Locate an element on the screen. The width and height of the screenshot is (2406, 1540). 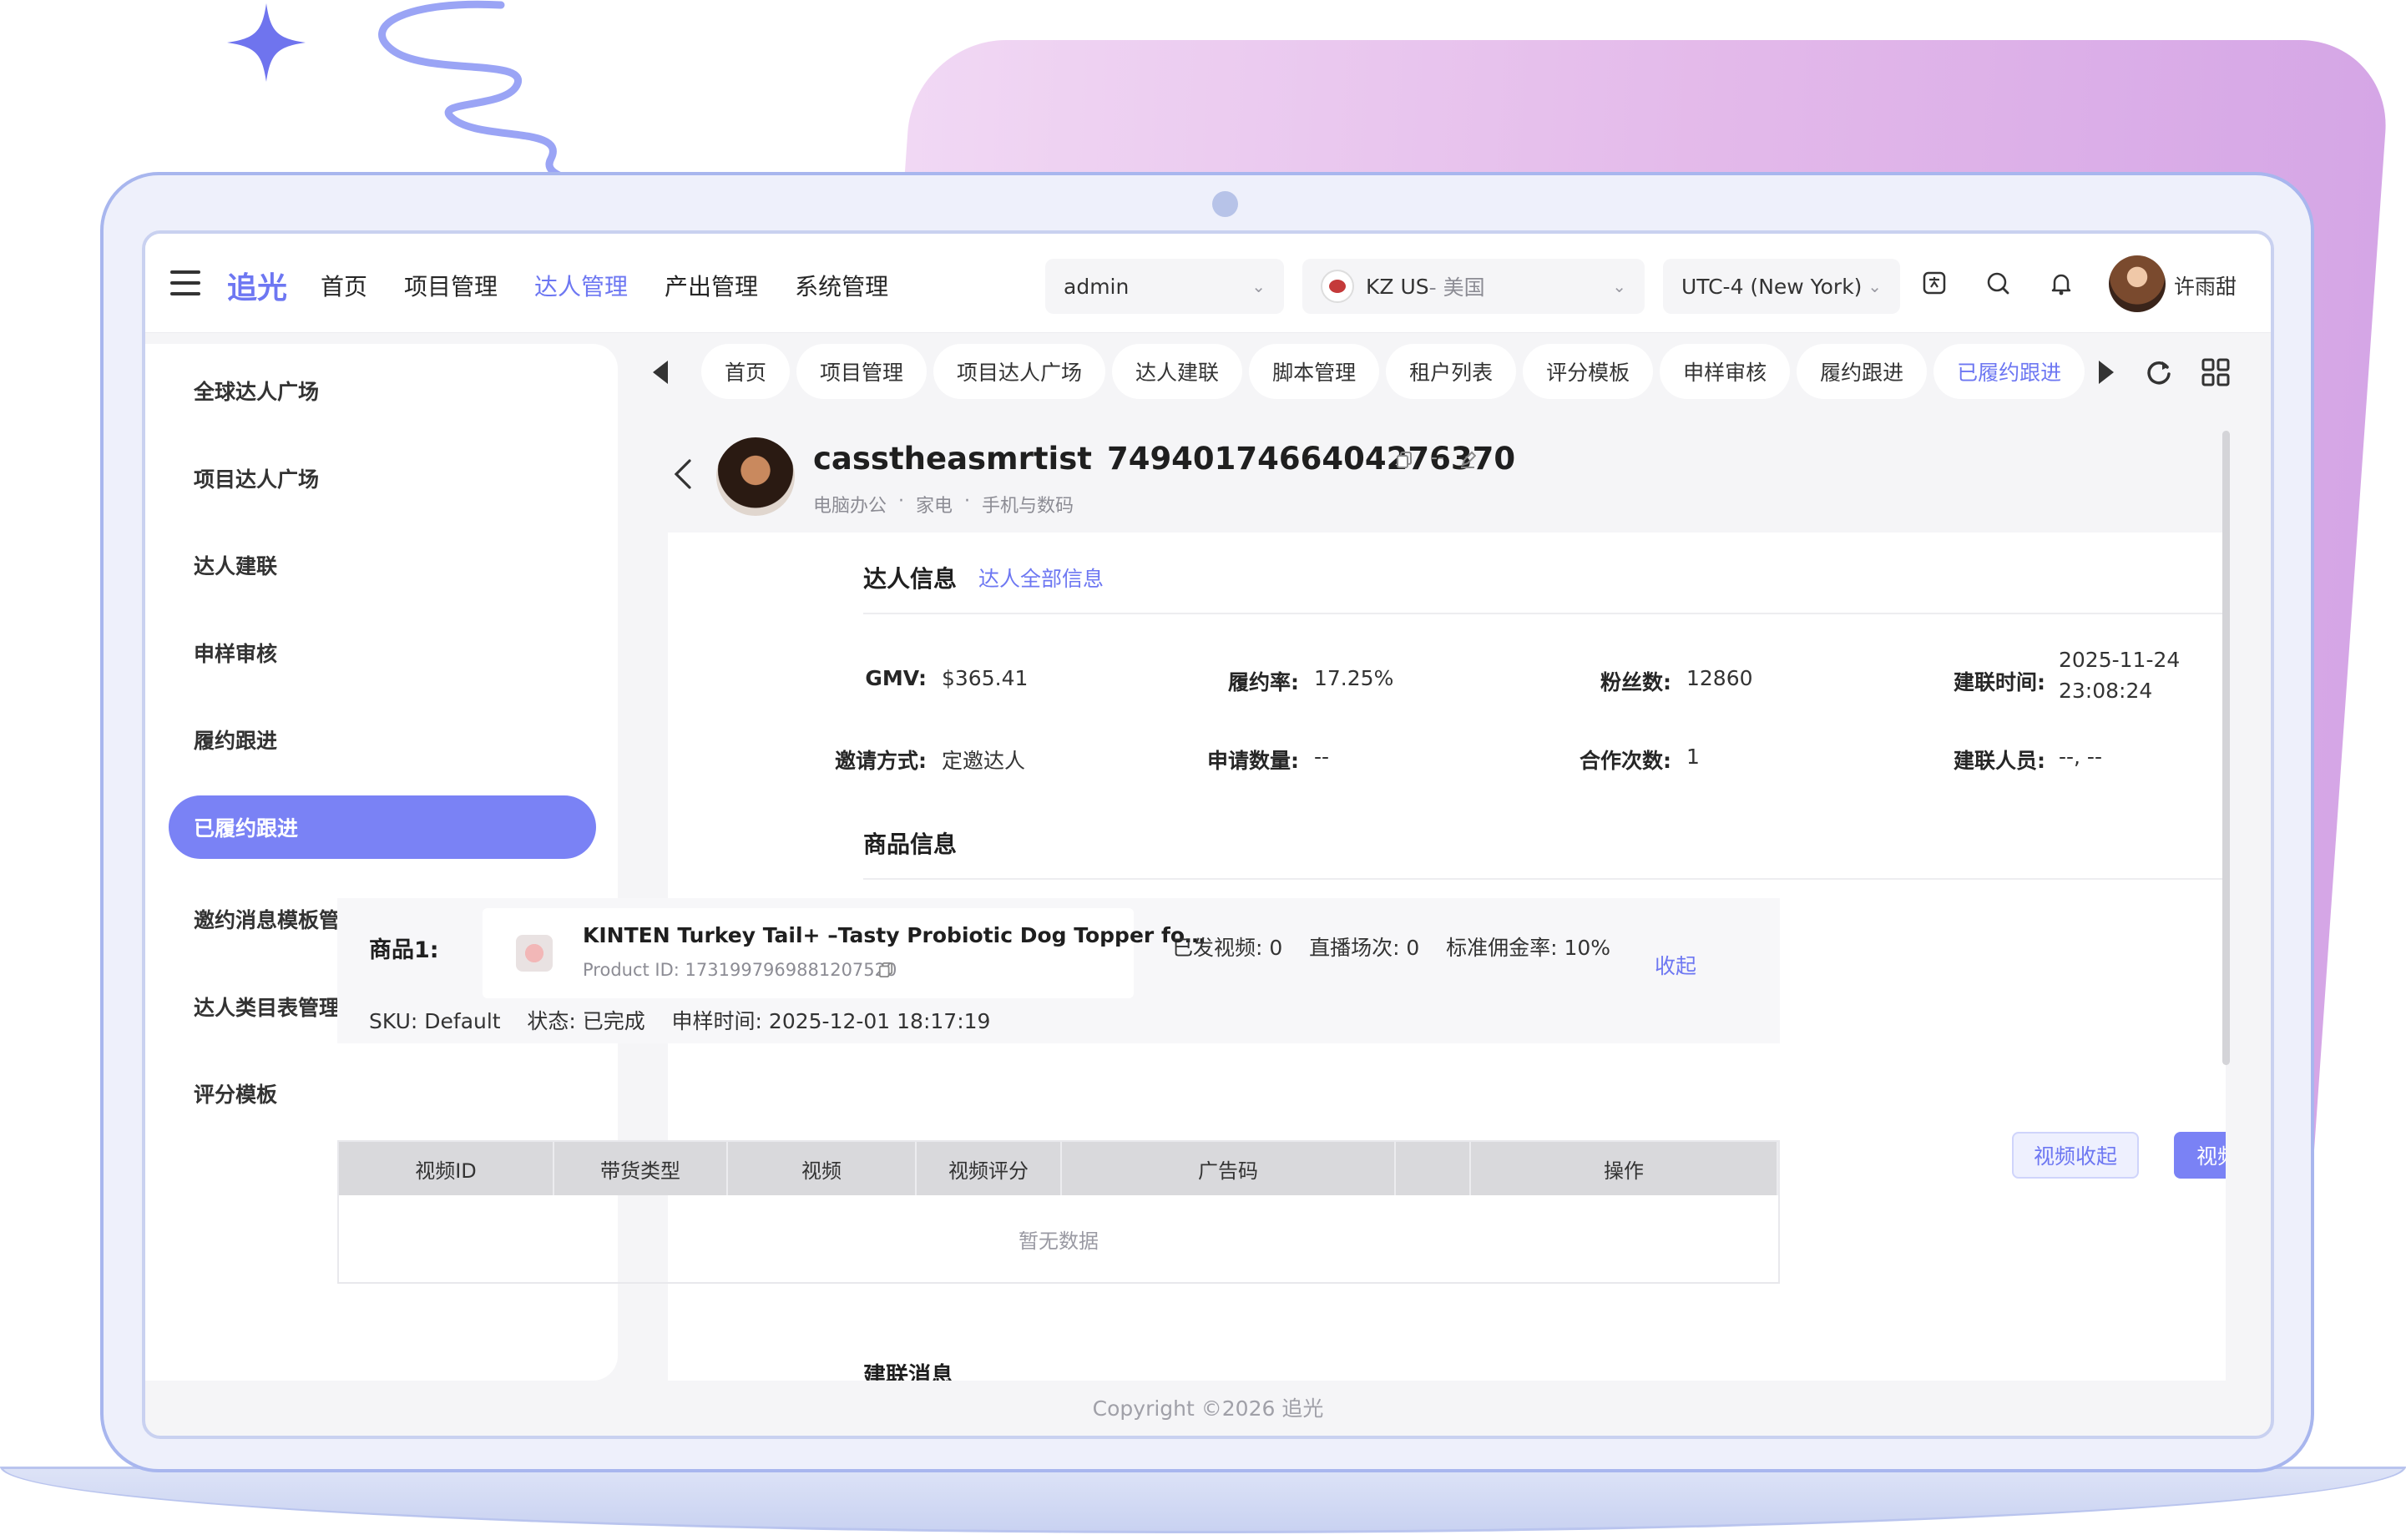
product-info-title: 商品信息 is located at coordinates (910, 844).